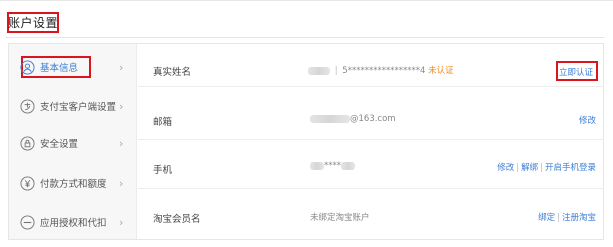  I want to click on top-border, so click(306, 0).